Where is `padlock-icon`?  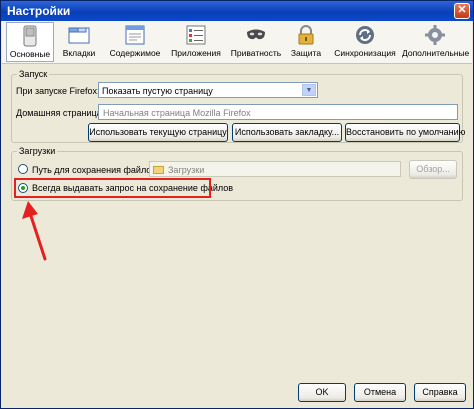
padlock-icon is located at coordinates (306, 35).